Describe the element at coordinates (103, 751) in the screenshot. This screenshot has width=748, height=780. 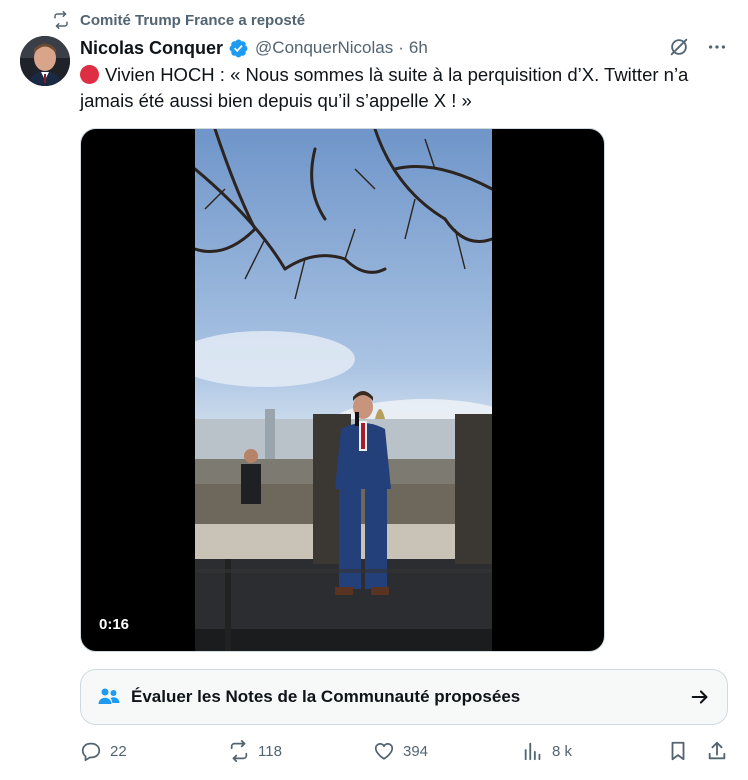
I see `reply-button: 22` at that location.